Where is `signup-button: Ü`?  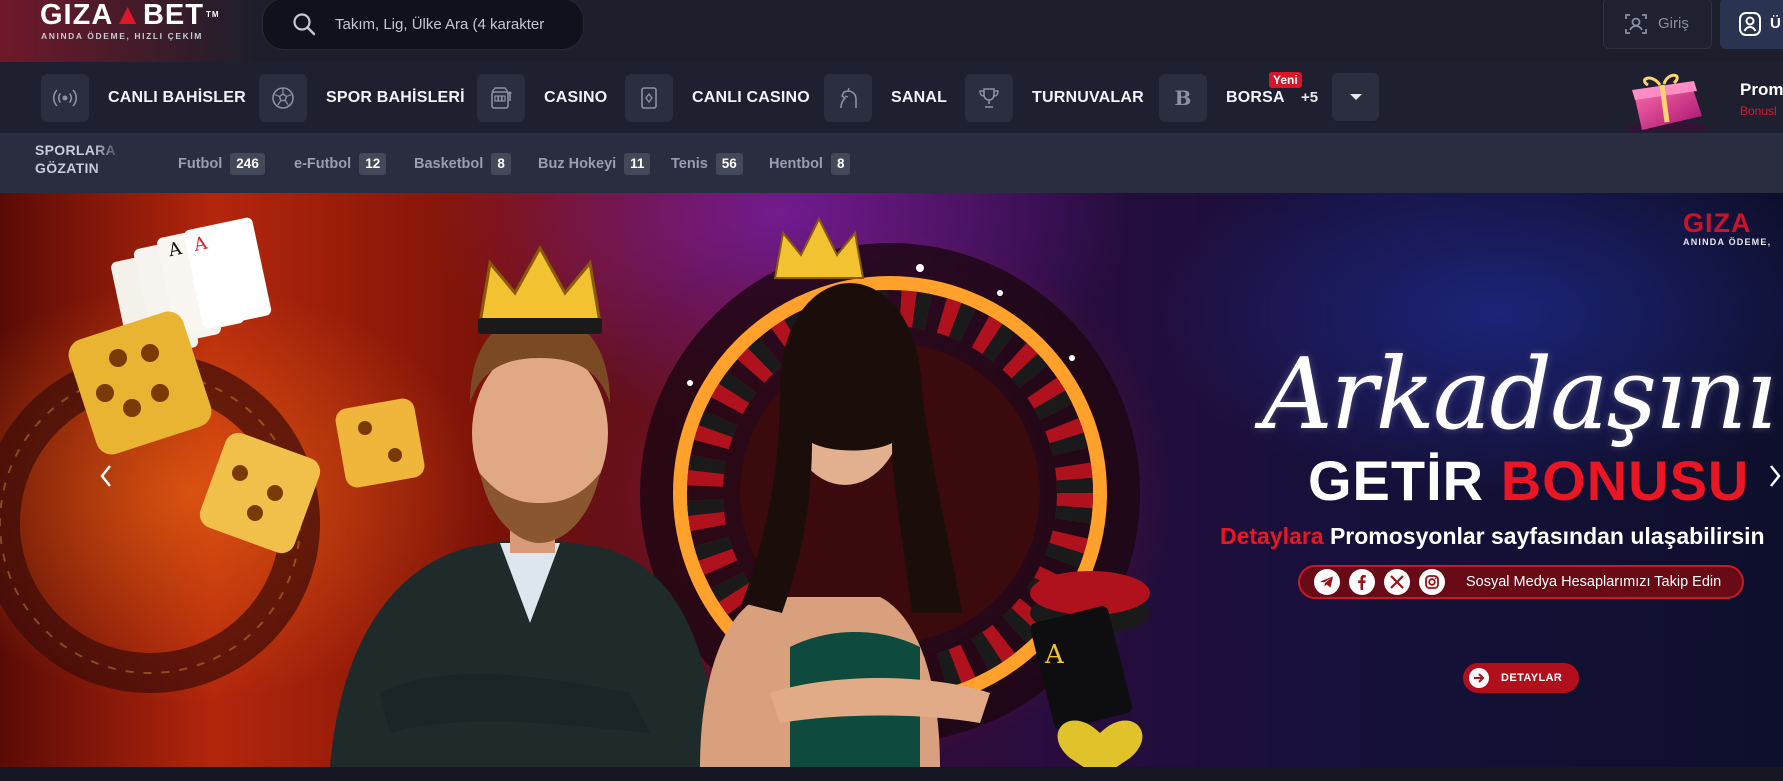 signup-button: Ü is located at coordinates (1751, 24).